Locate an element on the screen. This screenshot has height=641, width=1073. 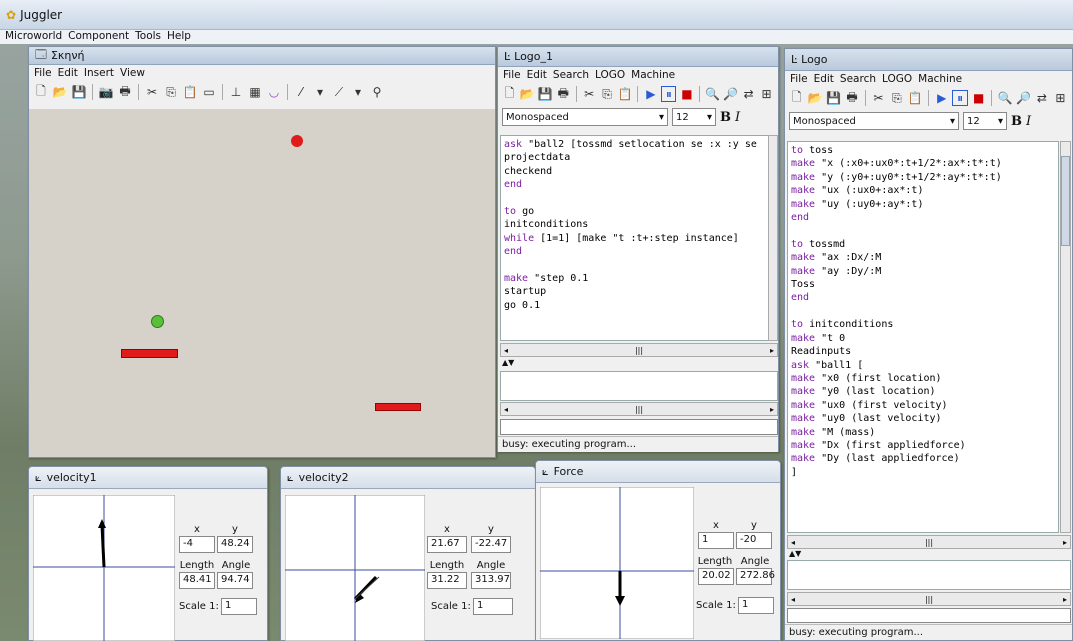
italic-button: I is located at coordinates (1028, 121).